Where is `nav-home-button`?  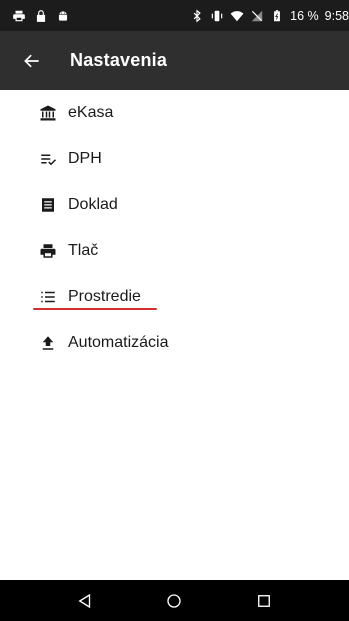 nav-home-button is located at coordinates (174, 601).